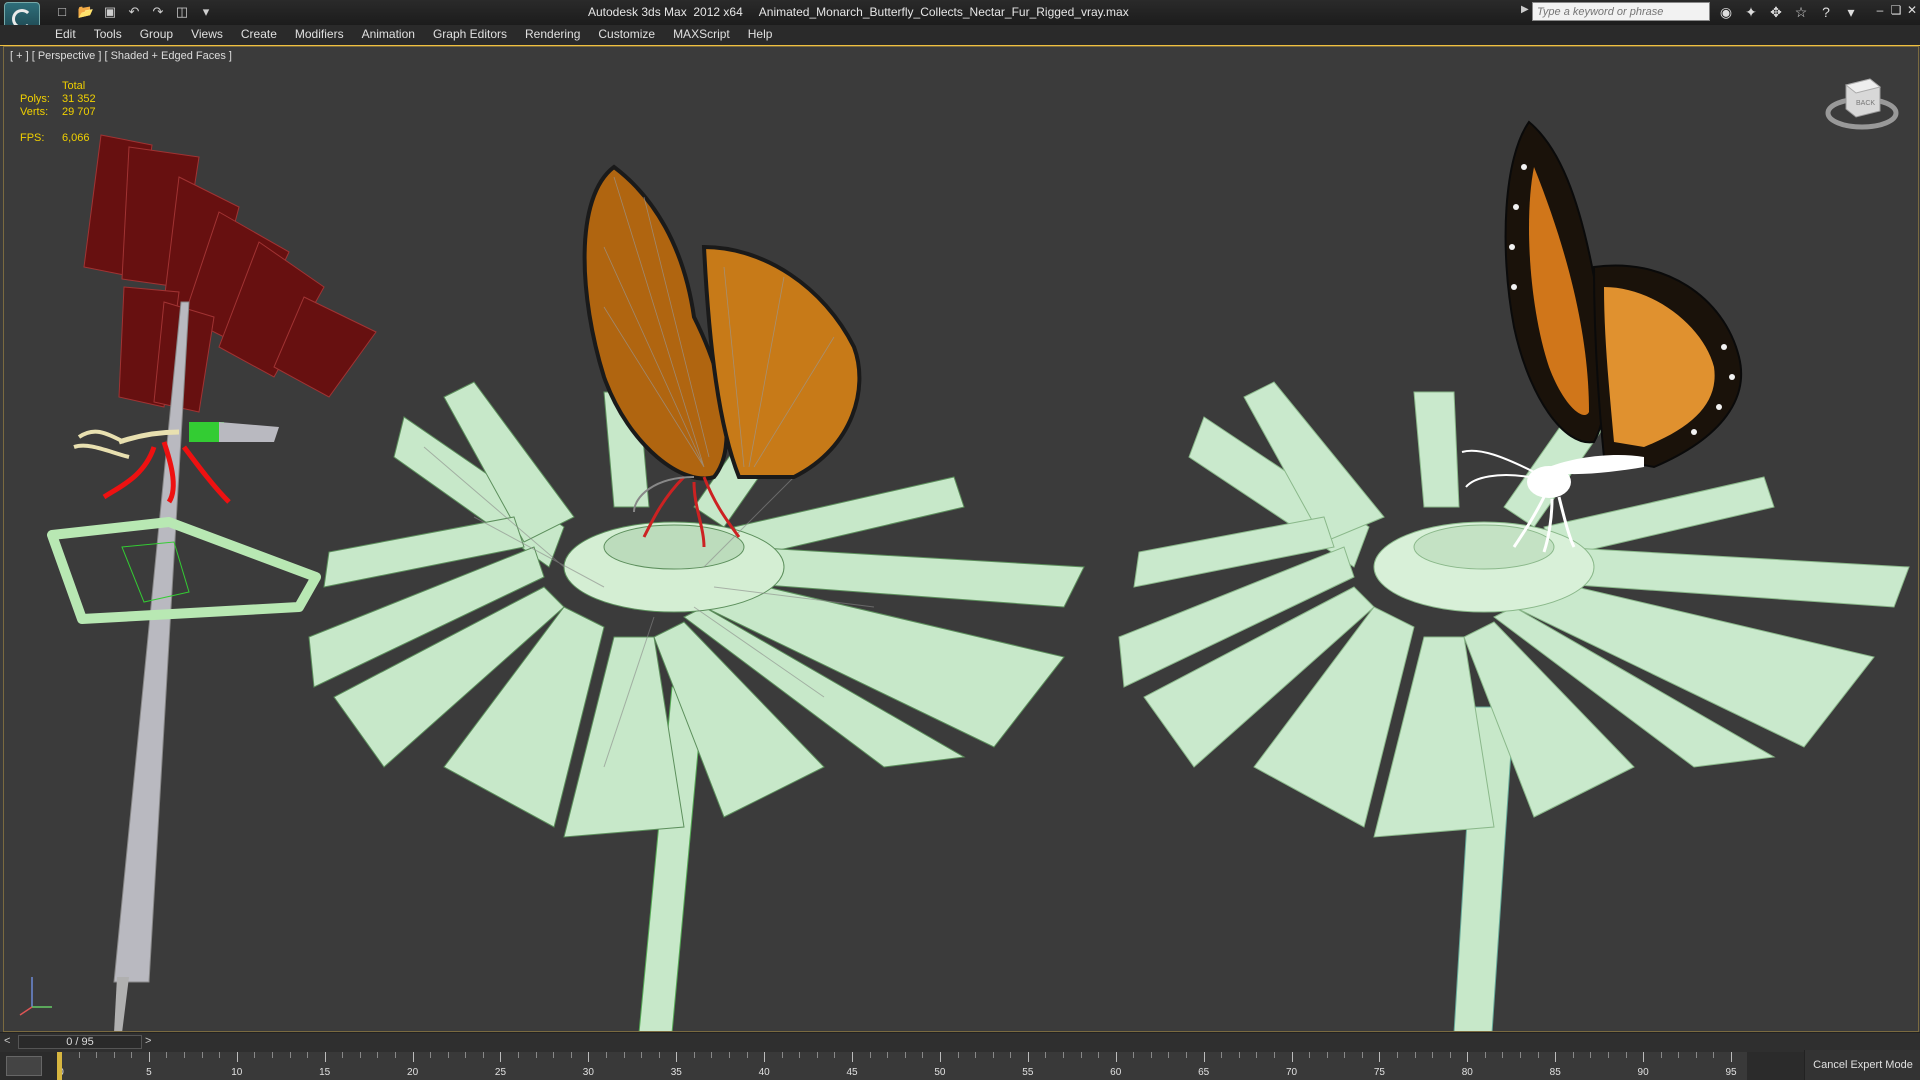  I want to click on help-icon: ?, so click(1826, 12).